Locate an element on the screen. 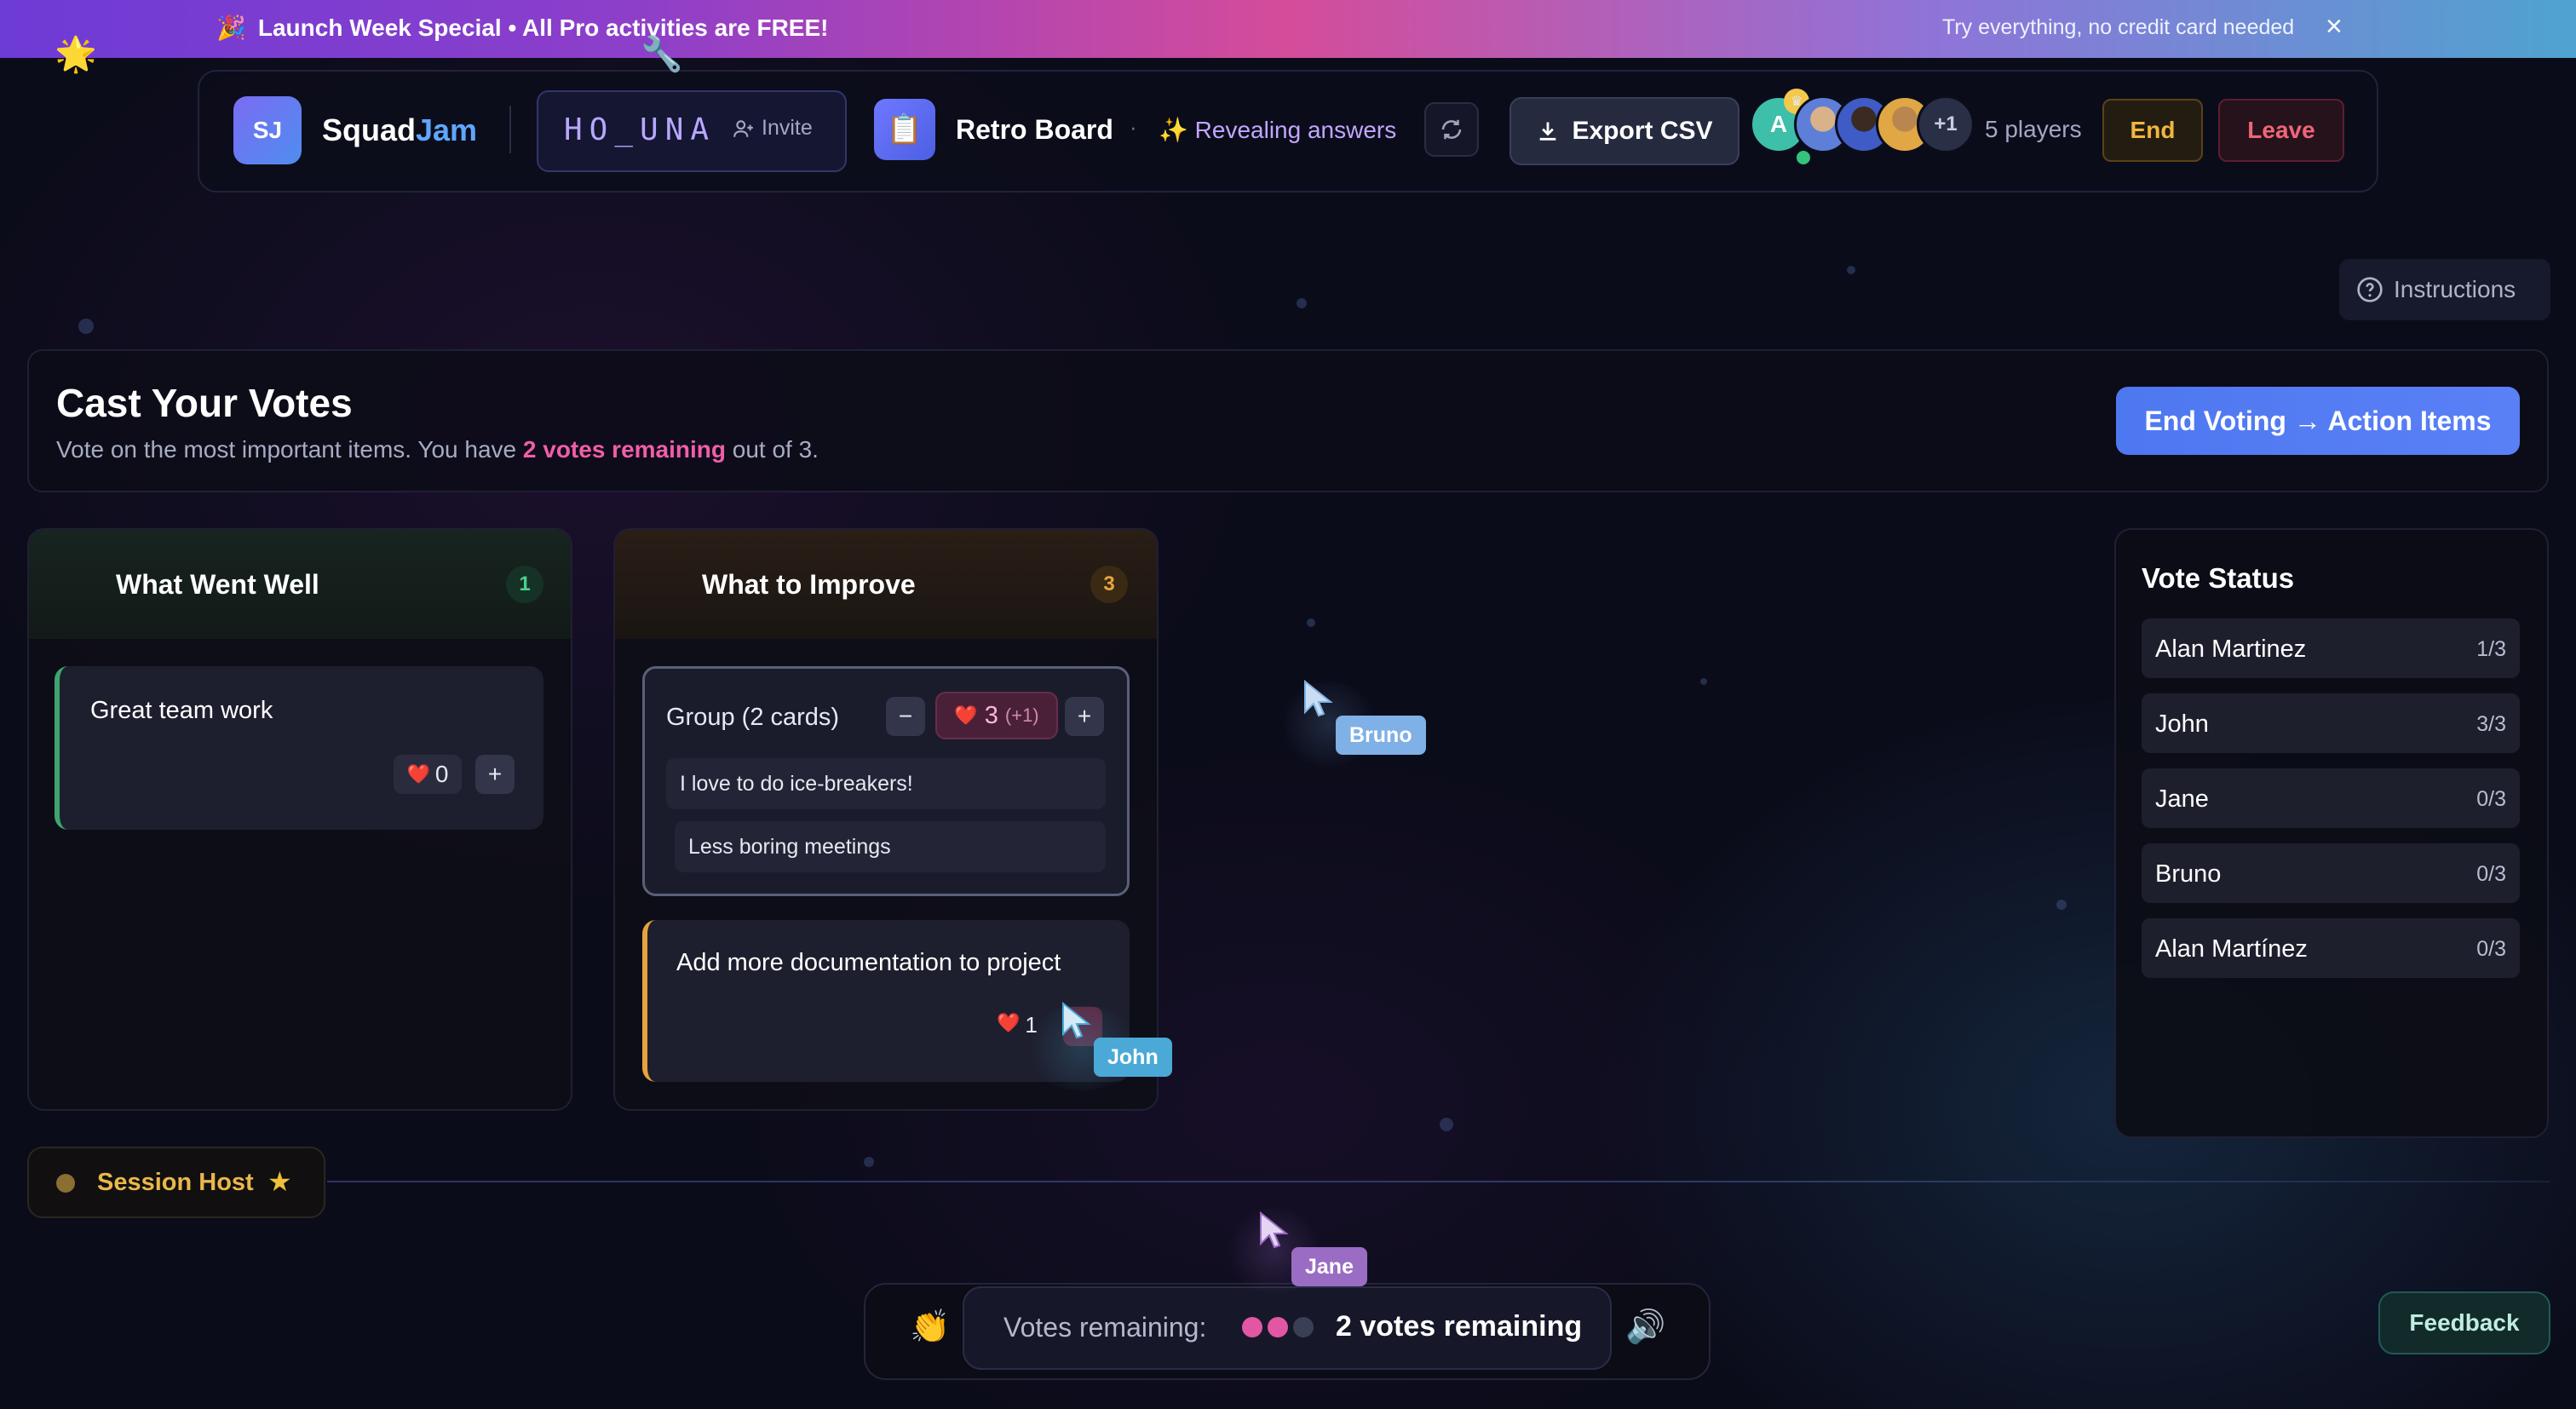  export-csv-button: Export CSV is located at coordinates (1624, 131).